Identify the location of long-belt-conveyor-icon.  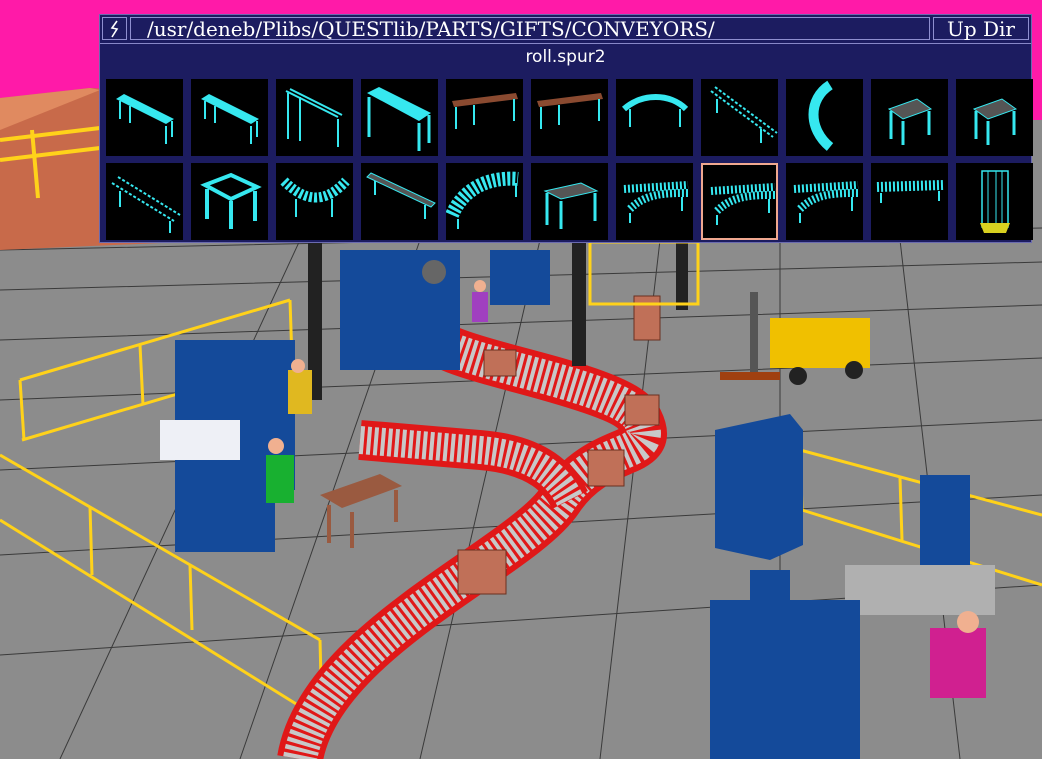
(399, 201).